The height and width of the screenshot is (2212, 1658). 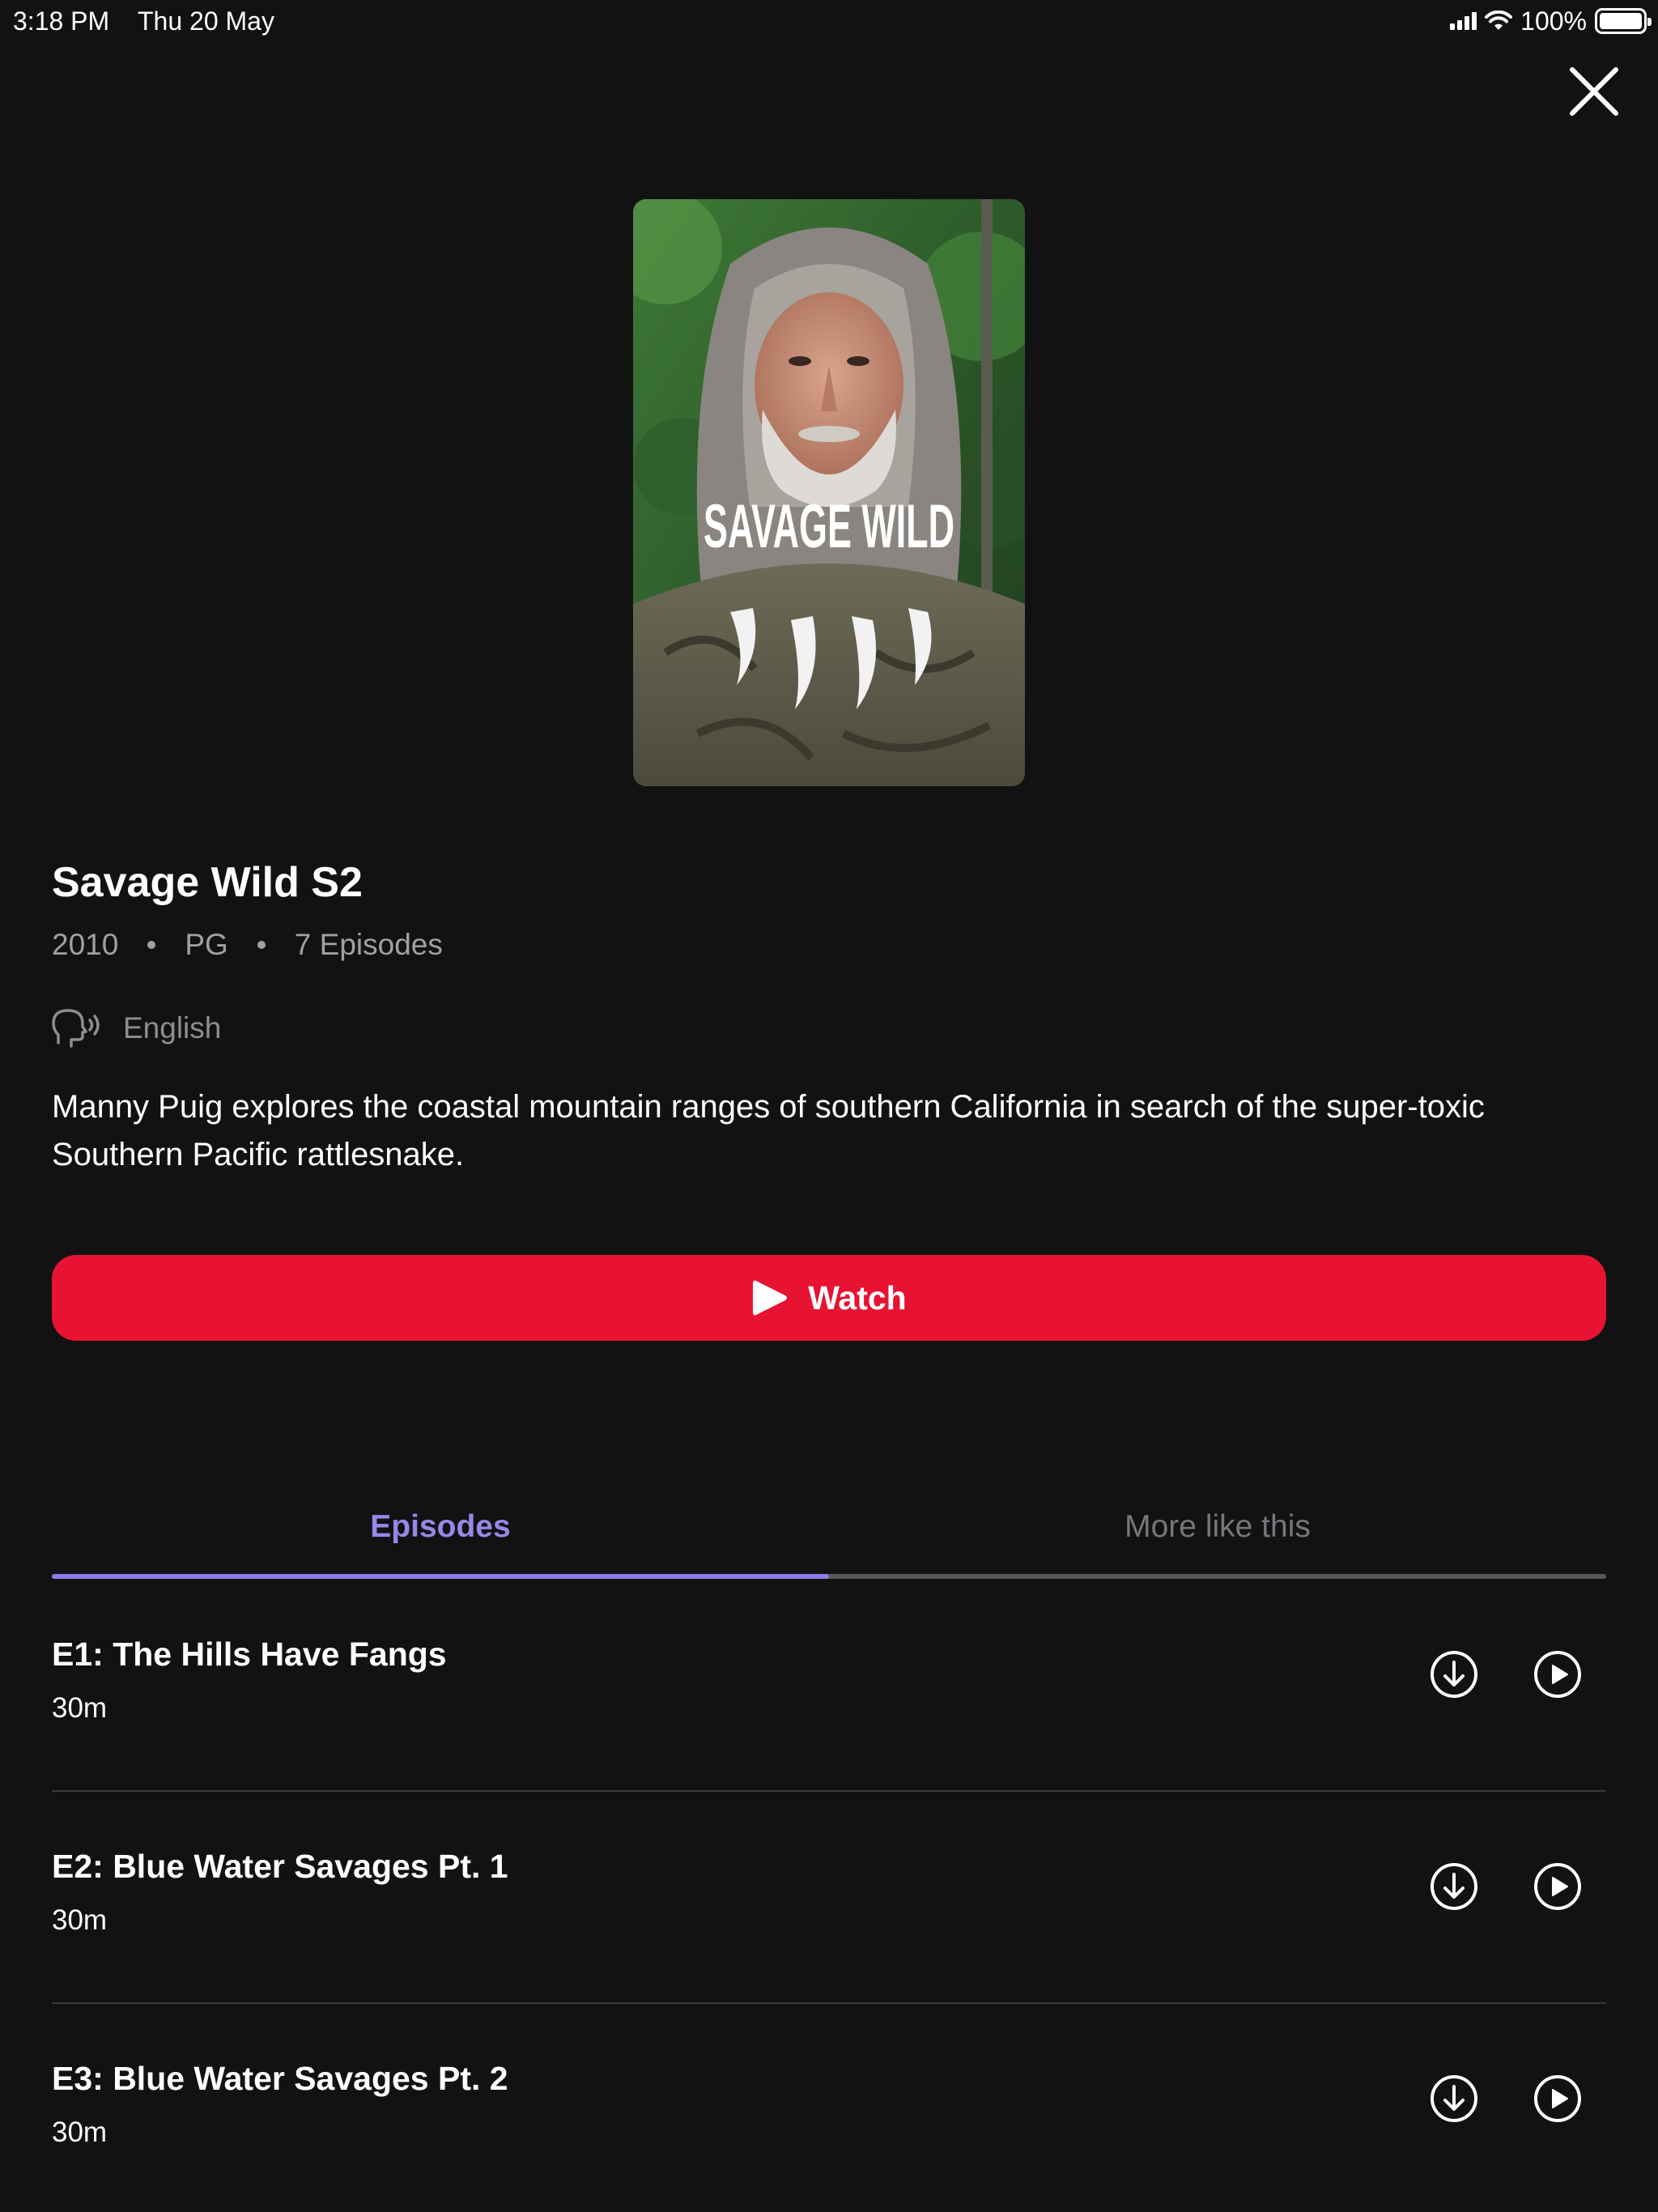 I want to click on status-indicators: 100%, so click(x=1551, y=21).